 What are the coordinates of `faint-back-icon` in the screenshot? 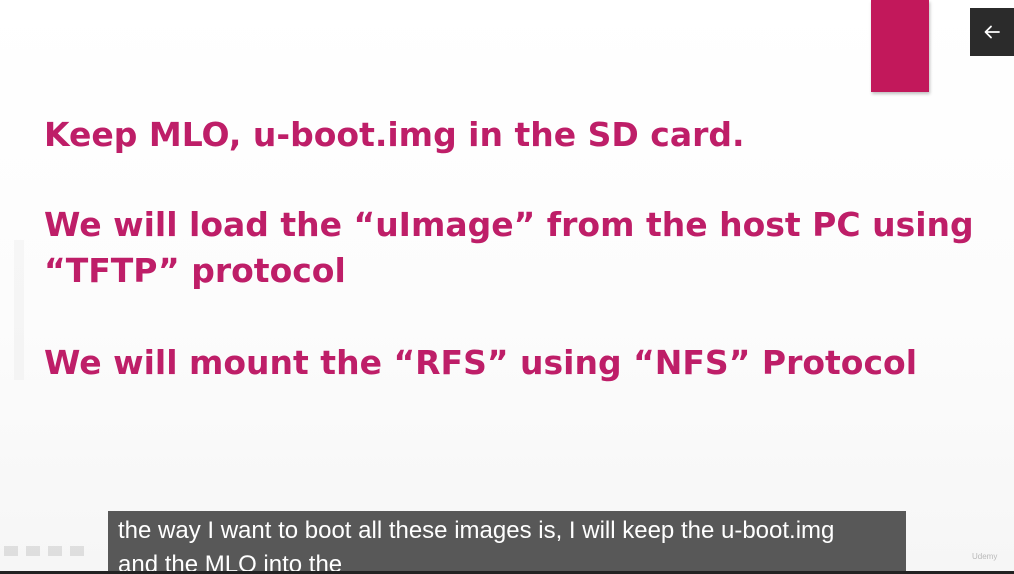 It's located at (11, 551).